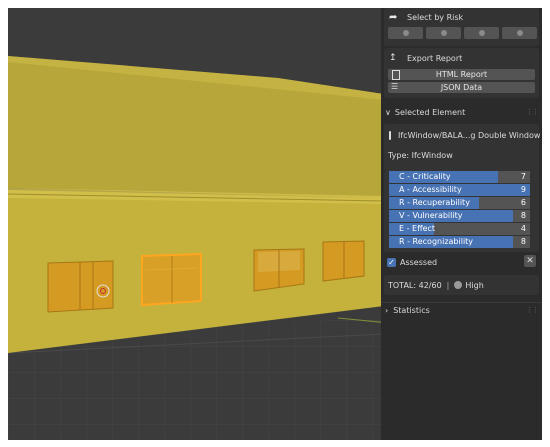 The height and width of the screenshot is (447, 550). Describe the element at coordinates (415, 285) in the screenshot. I see `total-score: TOTAL: 42/60` at that location.